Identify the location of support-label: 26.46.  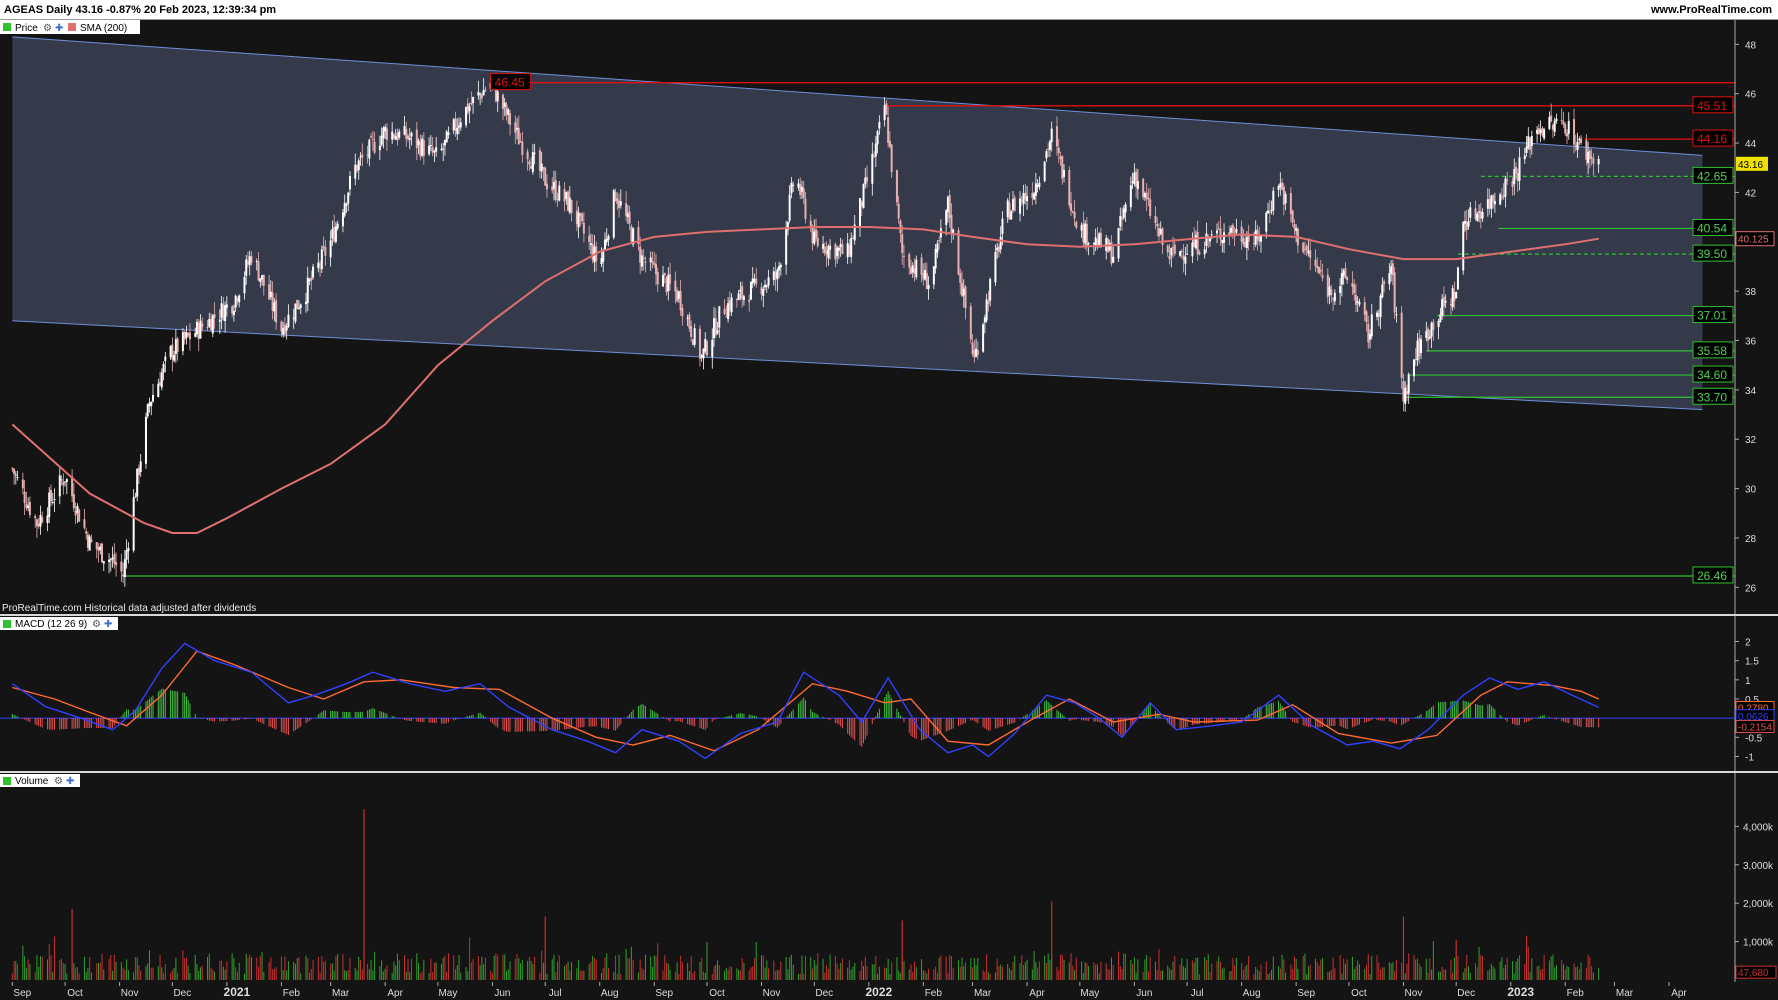
(1712, 576).